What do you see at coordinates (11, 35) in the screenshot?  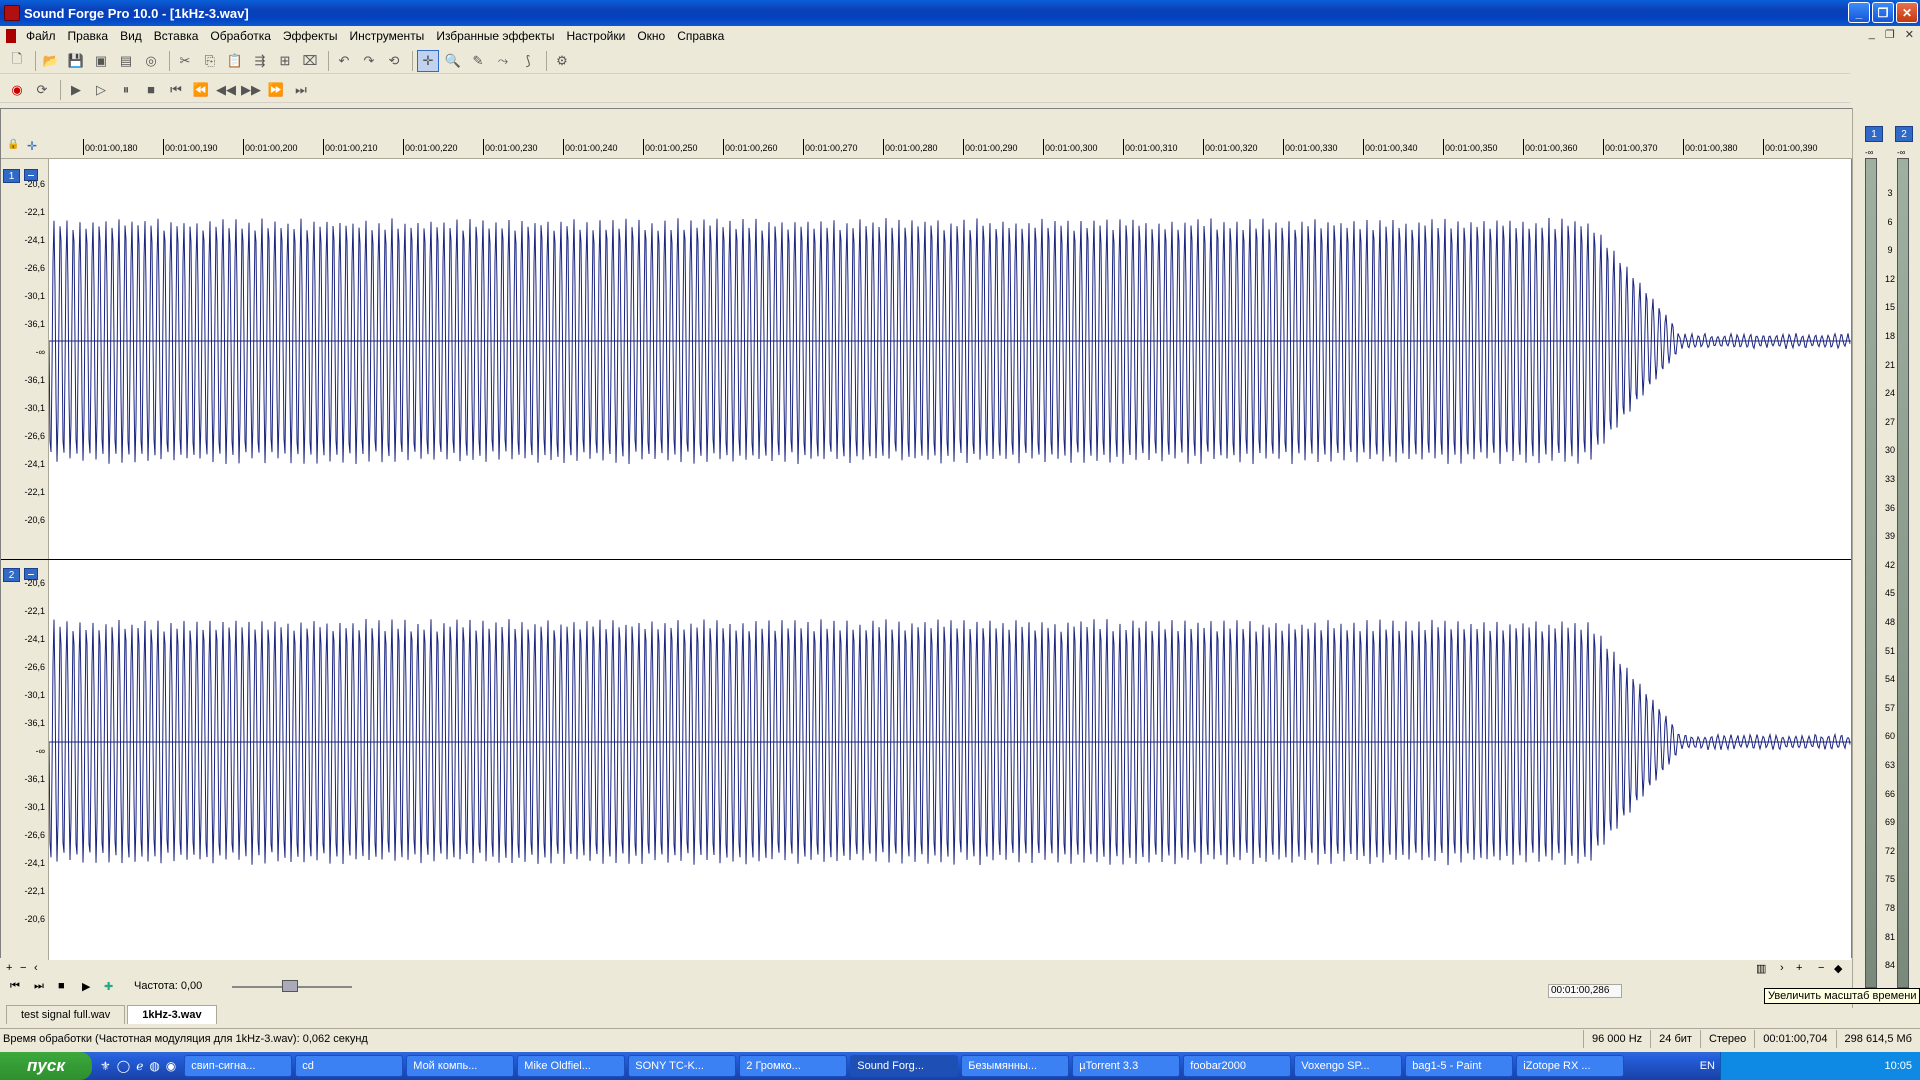 I see `document-icon` at bounding box center [11, 35].